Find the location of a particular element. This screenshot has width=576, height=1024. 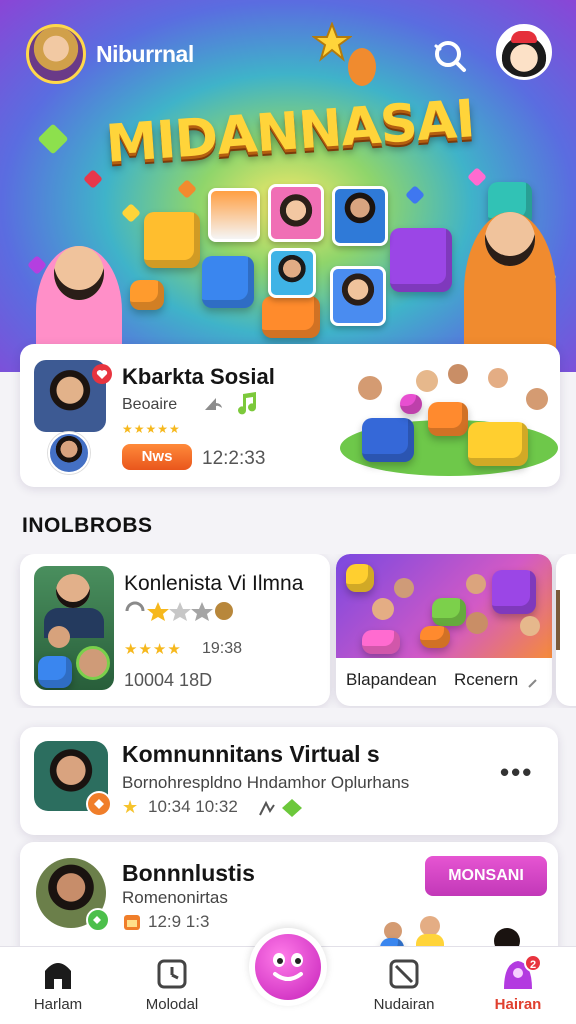

featured-card: Kbarkta Sosial Beoaire ★★★★★ Nws 12:2:33 is located at coordinates (290, 415).